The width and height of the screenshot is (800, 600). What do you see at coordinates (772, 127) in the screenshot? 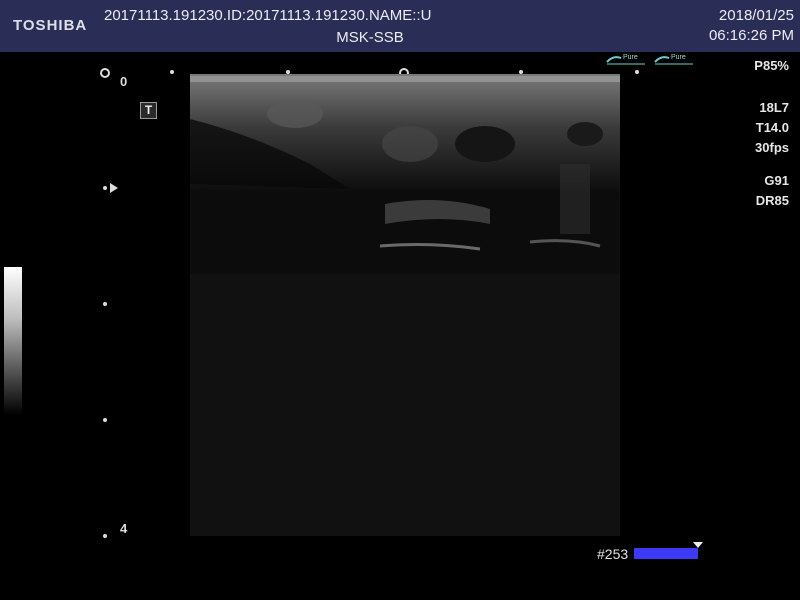
I see `tissue-value: T14.0` at bounding box center [772, 127].